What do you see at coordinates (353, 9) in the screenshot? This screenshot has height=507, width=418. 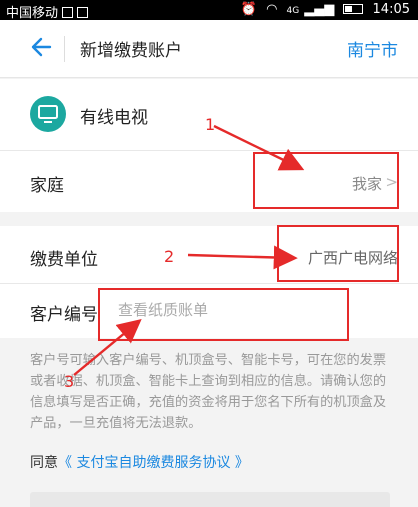 I see `battery-icon` at bounding box center [353, 9].